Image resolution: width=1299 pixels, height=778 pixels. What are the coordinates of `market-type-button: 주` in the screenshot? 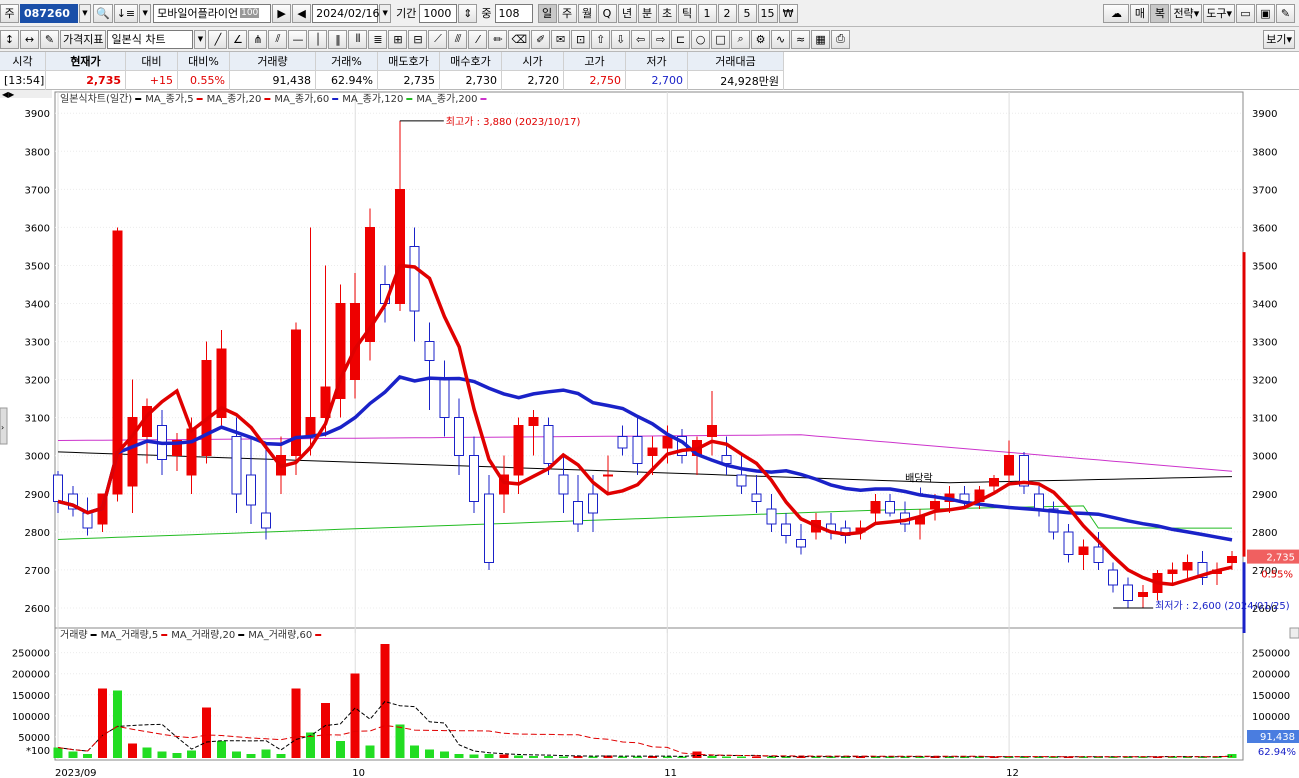 It's located at (9, 13).